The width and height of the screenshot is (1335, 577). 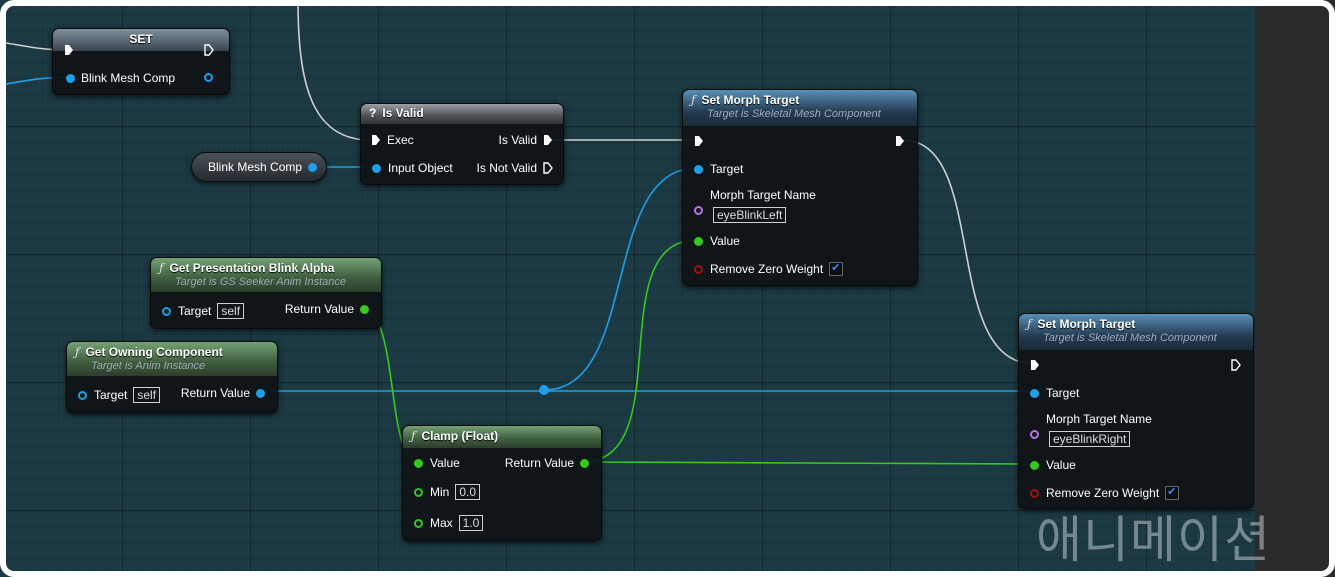 I want to click on owning-return-pin: Return Value, so click(x=223, y=393).